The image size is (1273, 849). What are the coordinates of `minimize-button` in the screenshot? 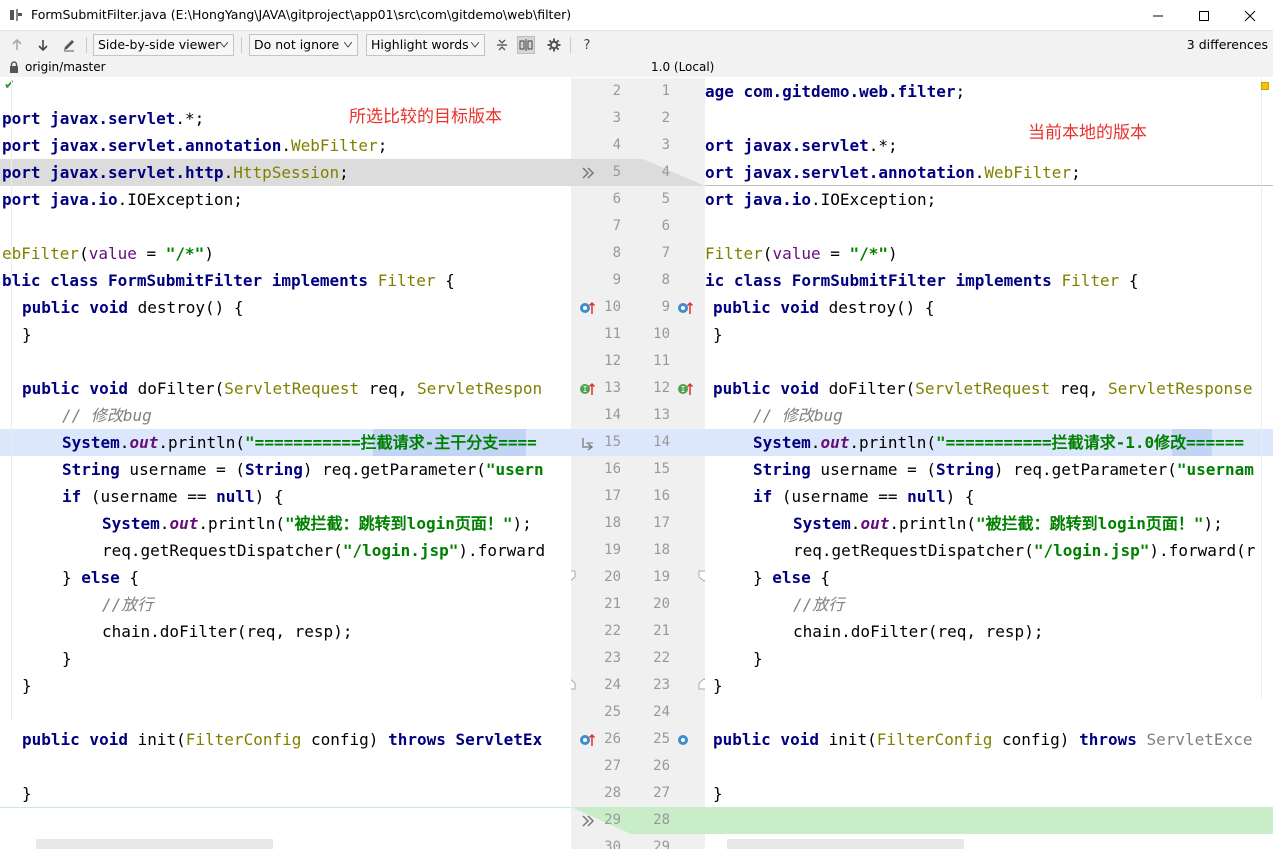 It's located at (1158, 15).